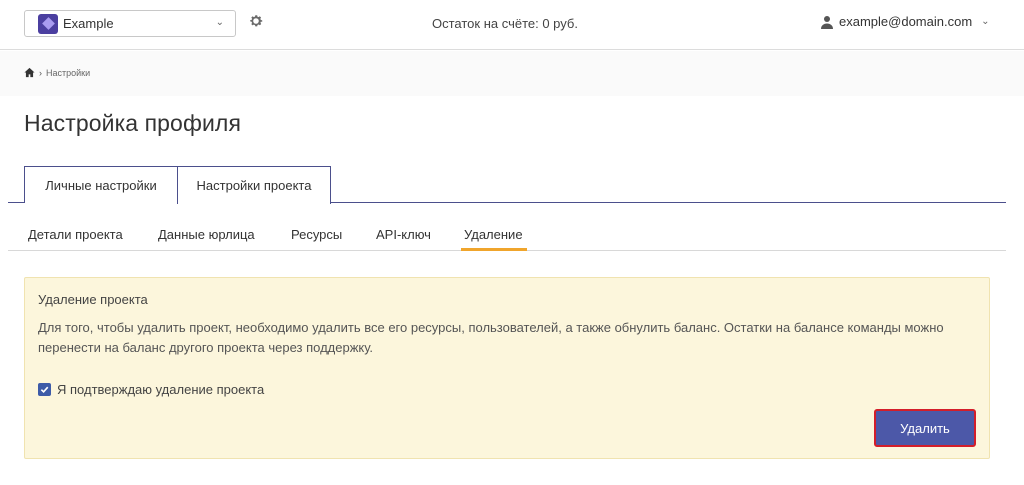 Image resolution: width=1024 pixels, height=485 pixels. I want to click on confirm-delete-checkbox, so click(44, 389).